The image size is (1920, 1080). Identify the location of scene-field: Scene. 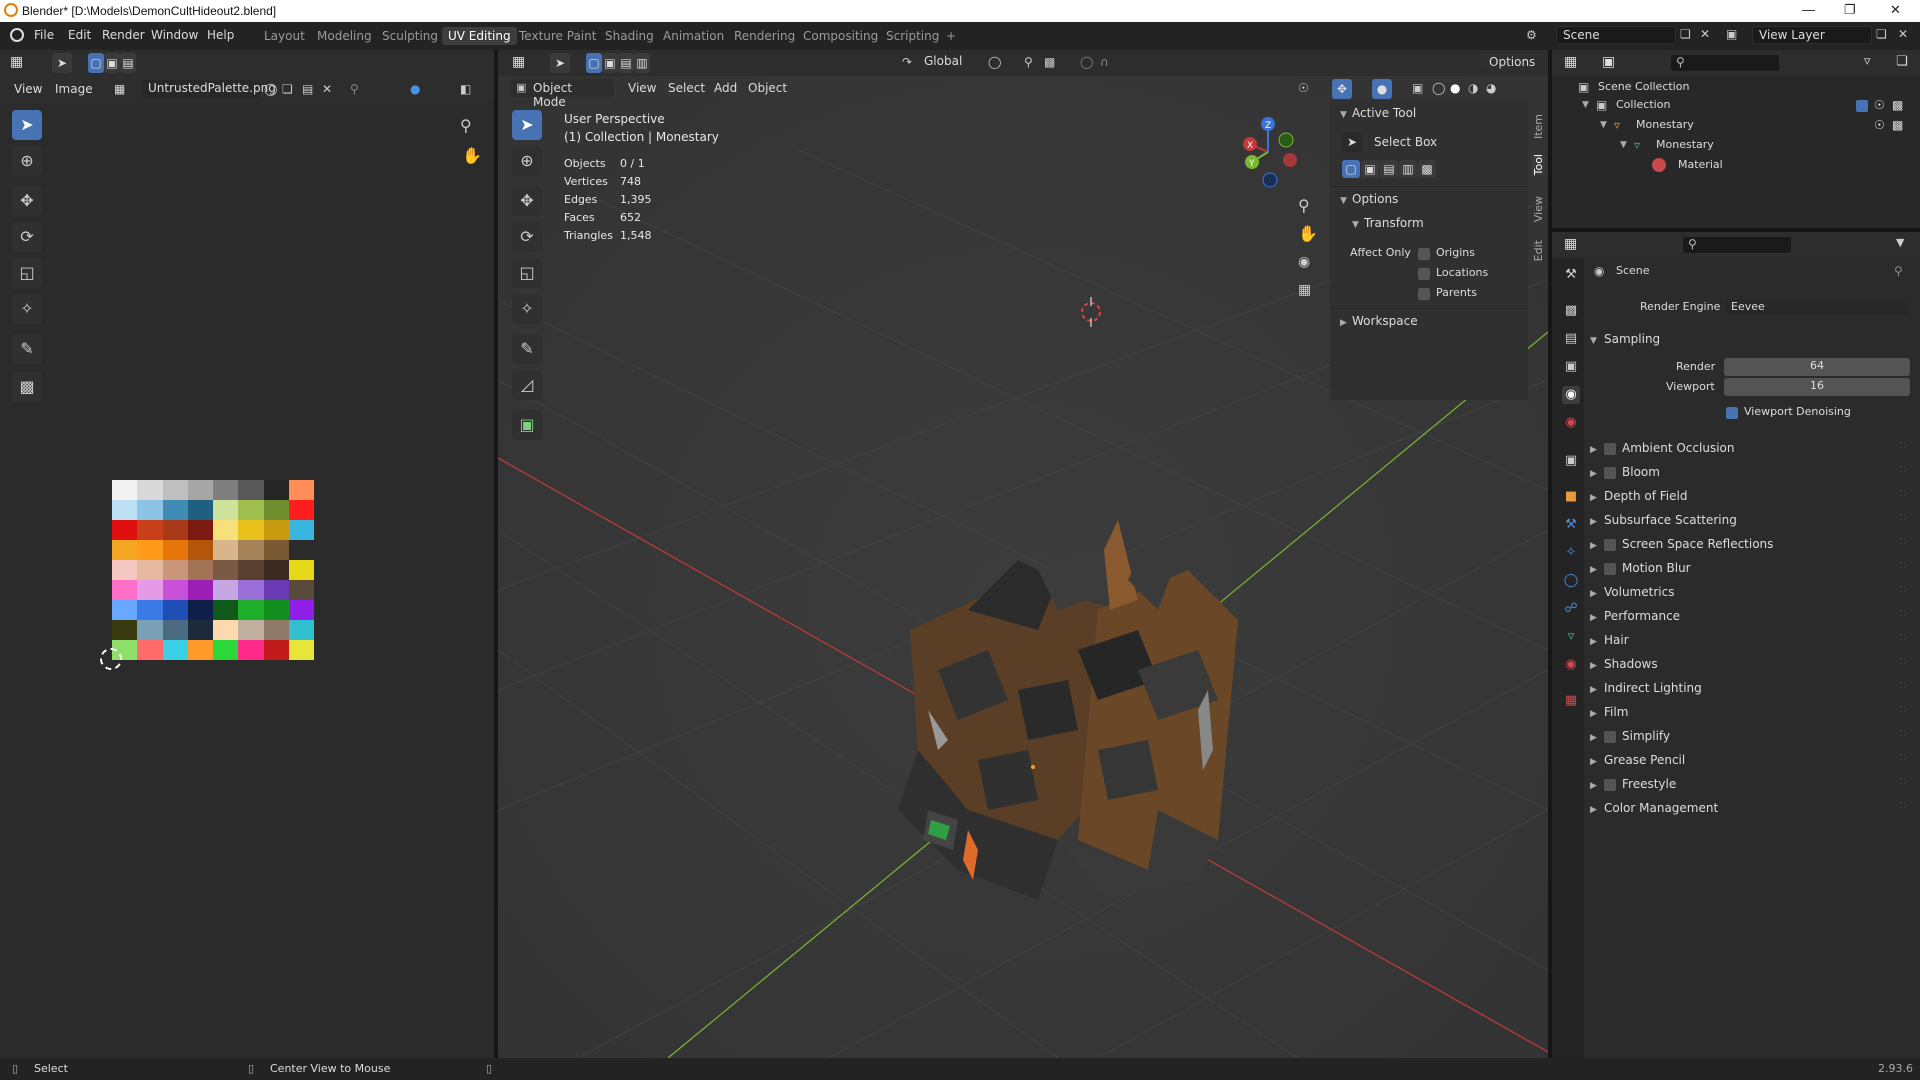
(1616, 35).